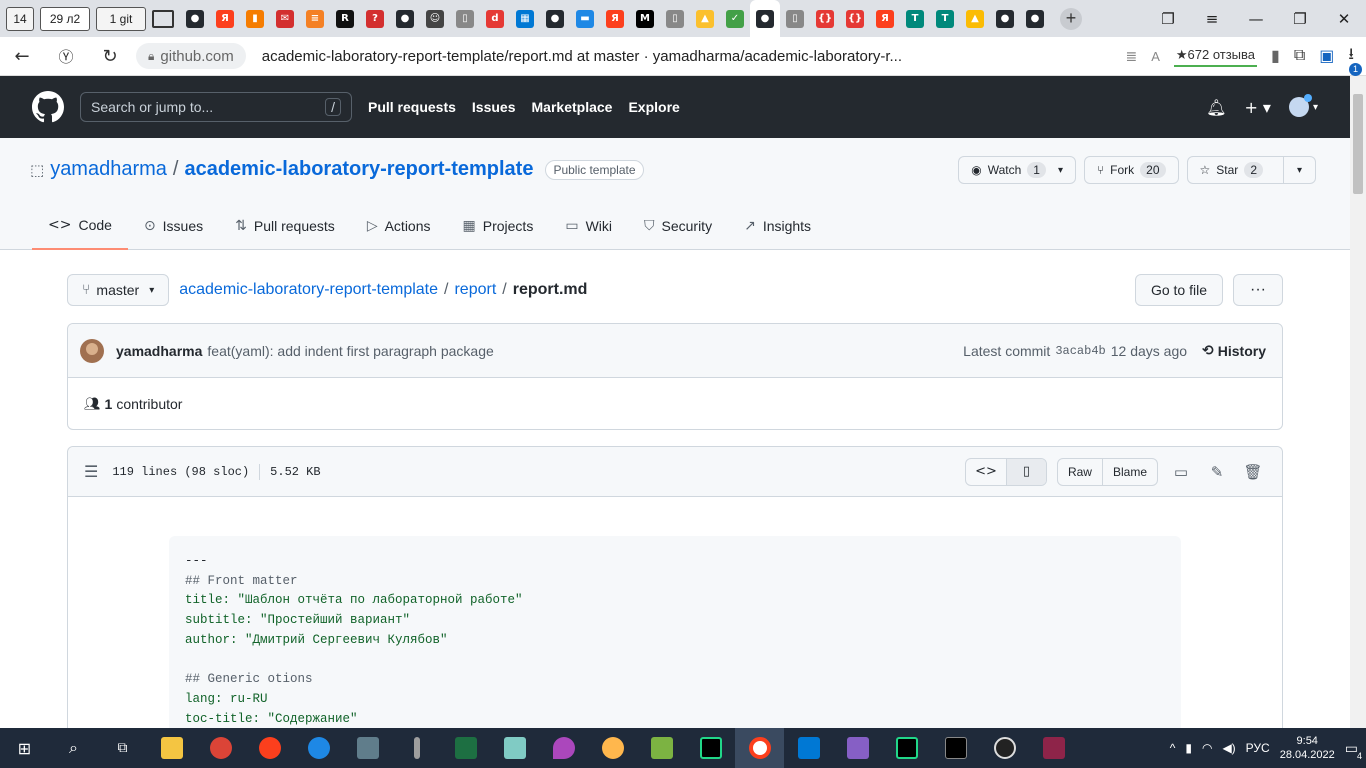  Describe the element at coordinates (48, 107) in the screenshot. I see `github-logo-icon` at that location.